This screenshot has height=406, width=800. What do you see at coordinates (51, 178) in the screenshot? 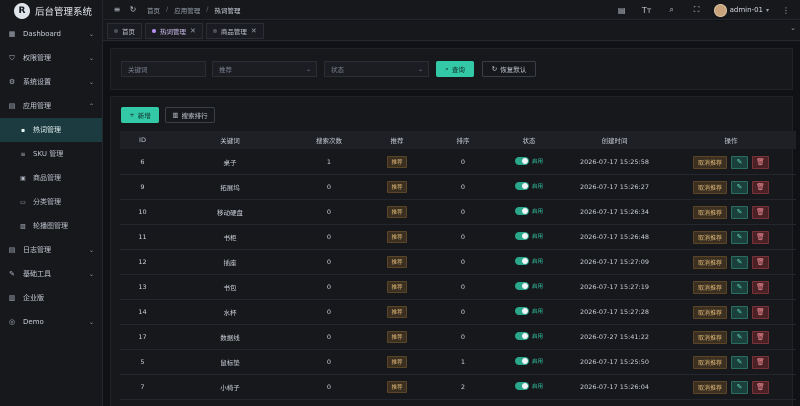
I see `sidebar-subitem: ▣ 商品管理` at bounding box center [51, 178].